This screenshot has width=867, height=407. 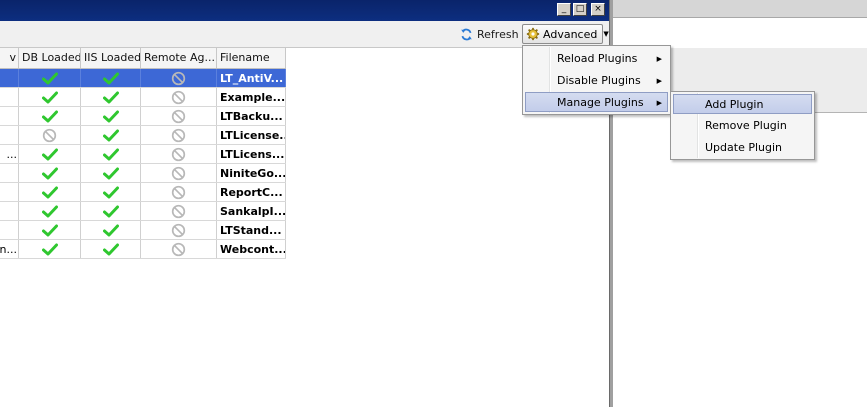 I want to click on menu-item-add-plugin: Add Plugin, so click(x=742, y=104).